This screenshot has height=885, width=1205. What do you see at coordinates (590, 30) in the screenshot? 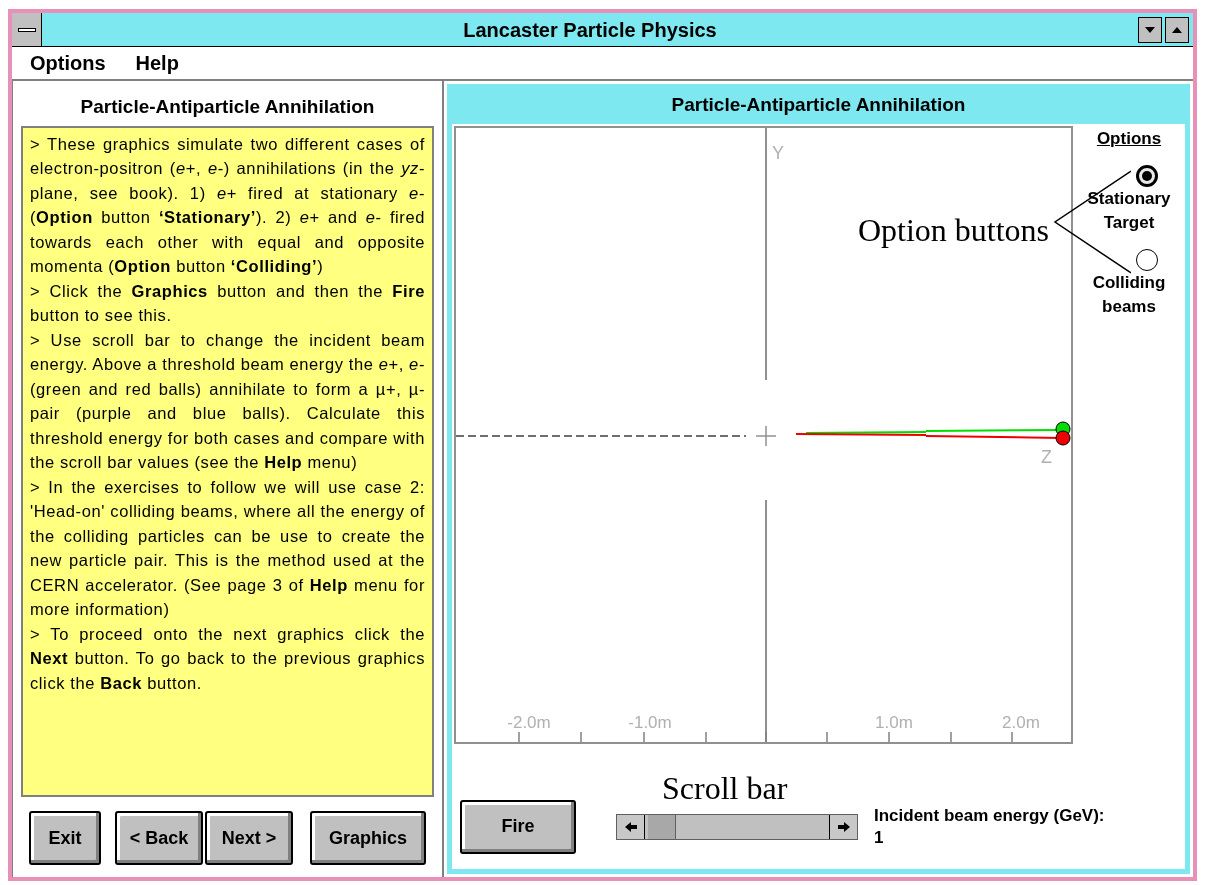
I see `window-title: Lancaster Particle Physics` at bounding box center [590, 30].